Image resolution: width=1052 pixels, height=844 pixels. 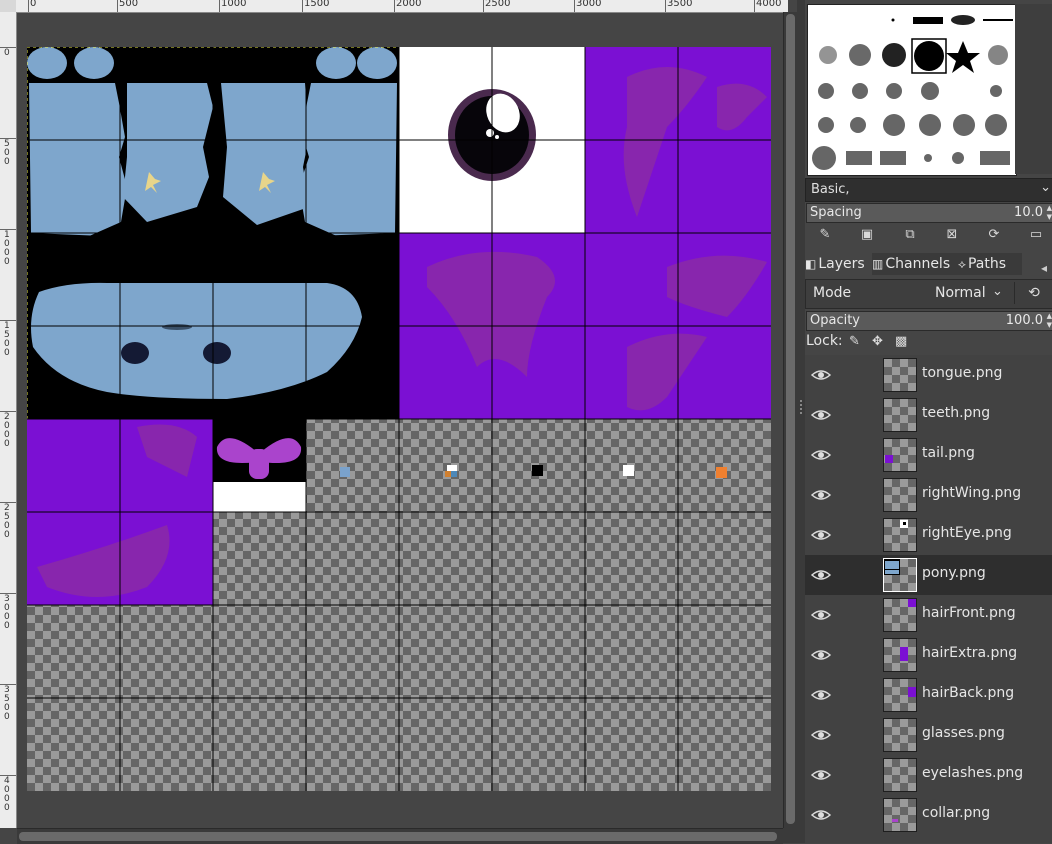 I want to click on layer-row-righteye: rightEye.png, so click(x=928, y=535).